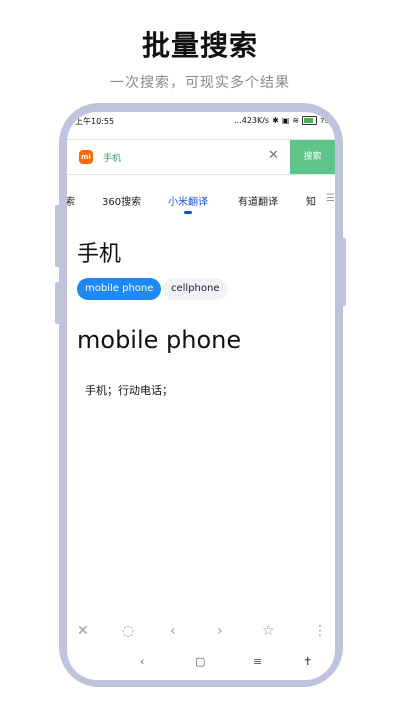  I want to click on browser-toolbar: ✕ ◌ ‹ › ☆ ⋮, so click(201, 631).